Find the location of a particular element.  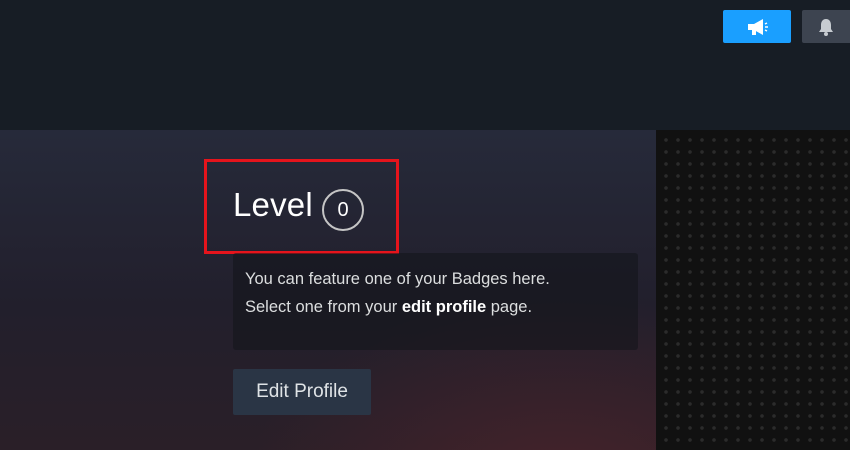

edit-profile-button: Edit Profile is located at coordinates (302, 392).